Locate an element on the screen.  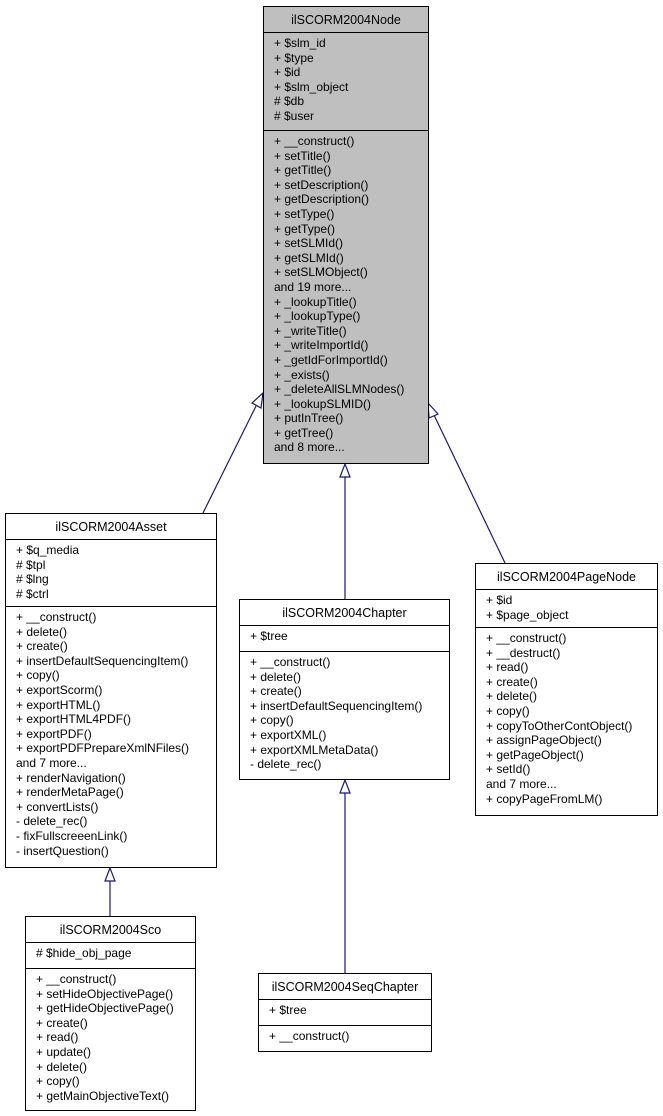
class-method: + update() is located at coordinates (64, 1051).